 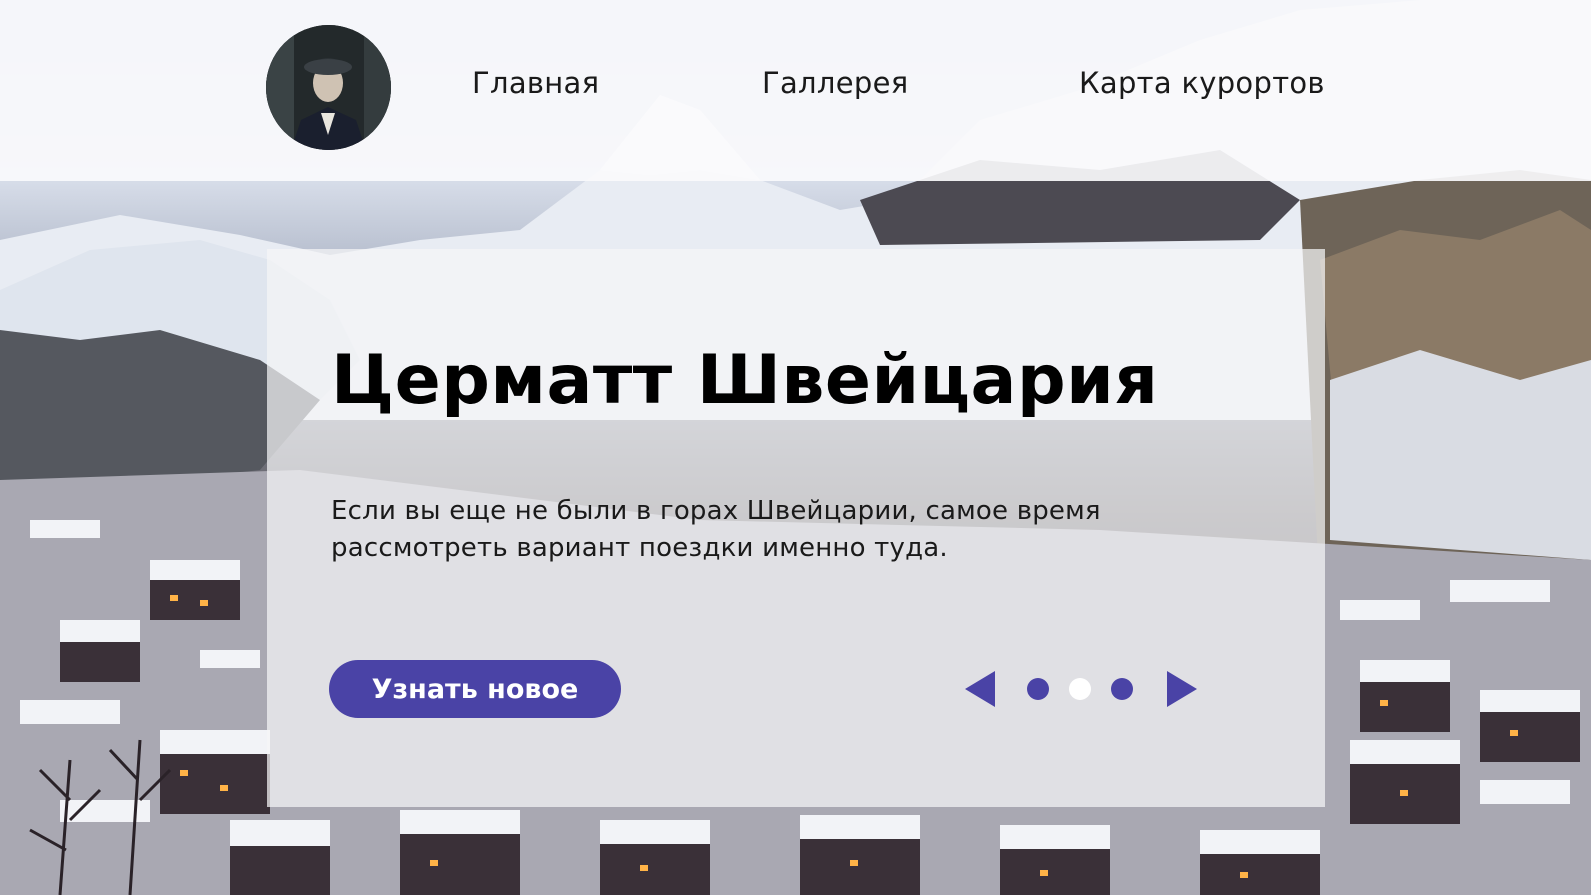 I want to click on avatar-portrait-icon, so click(x=328, y=87).